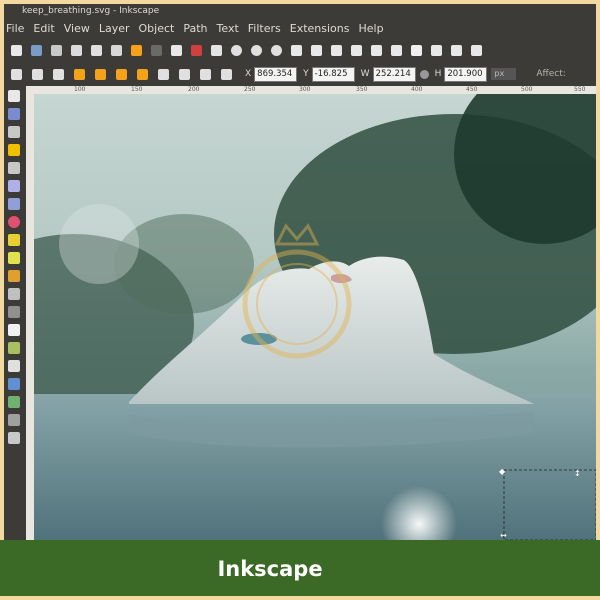 The height and width of the screenshot is (600, 600). Describe the element at coordinates (194, 89) in the screenshot. I see `ruler-tick: 200` at that location.